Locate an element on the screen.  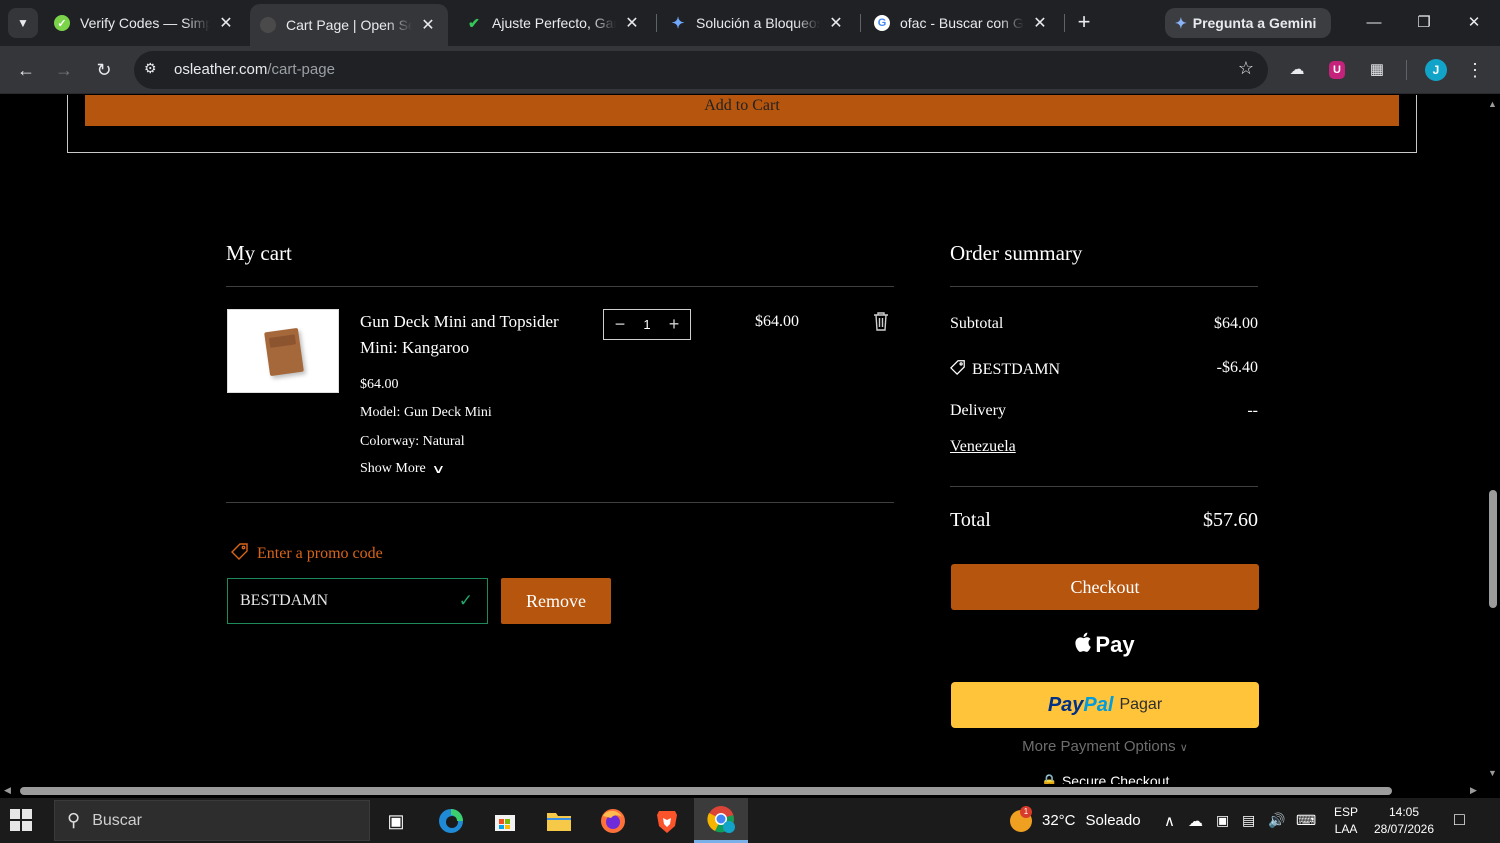
scroll-right-arrow-icon: ▶ is located at coordinates (1473, 790).